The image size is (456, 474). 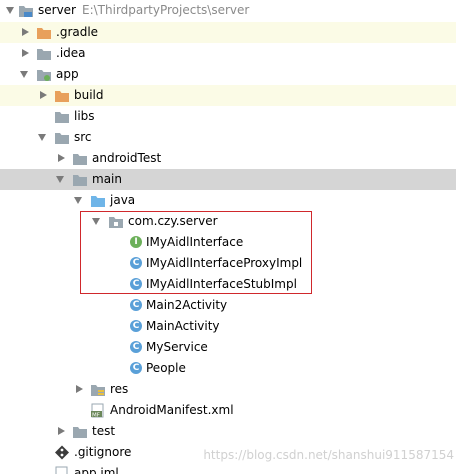 I want to click on project-path: E:\ThirdpartyProjects\server, so click(x=166, y=10).